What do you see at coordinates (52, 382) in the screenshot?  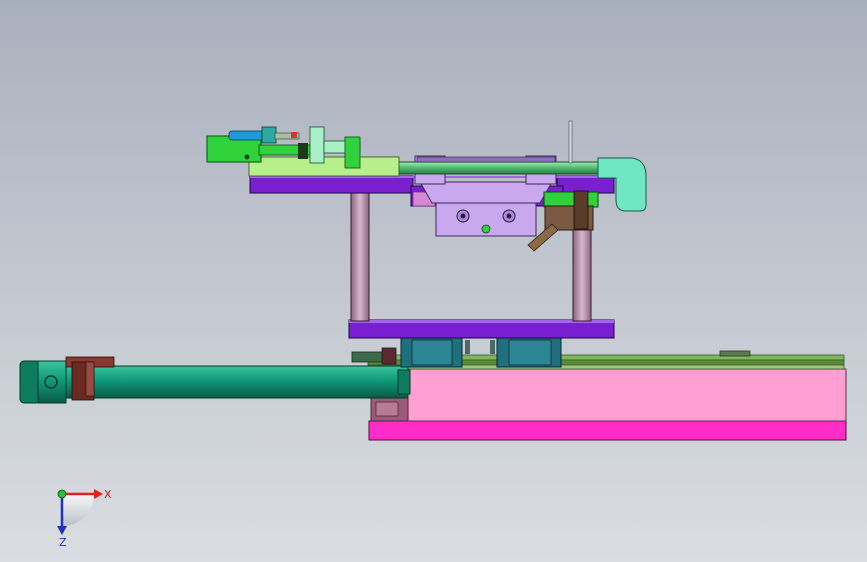 I see `cylinder-cap-ring` at bounding box center [52, 382].